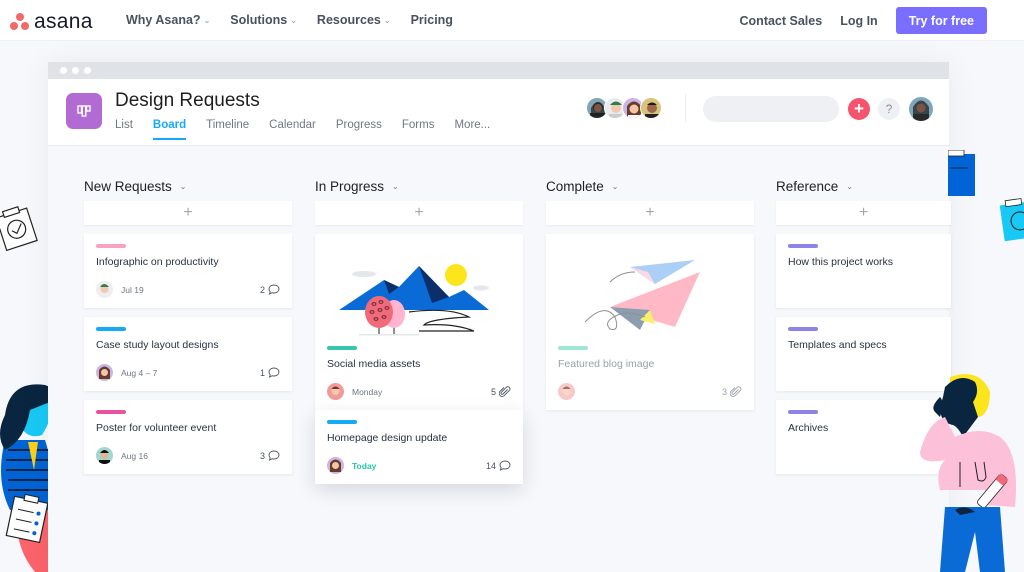  What do you see at coordinates (364, 465) in the screenshot?
I see `due-date: Today` at bounding box center [364, 465].